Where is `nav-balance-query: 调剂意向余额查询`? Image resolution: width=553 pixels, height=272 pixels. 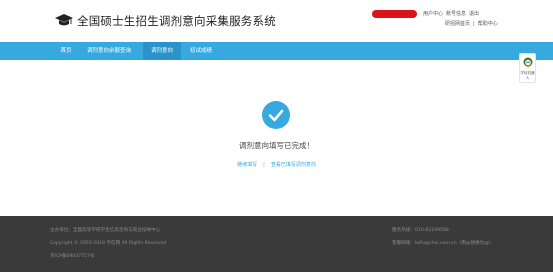 nav-balance-query: 调剂意向余额查询 is located at coordinates (109, 51).